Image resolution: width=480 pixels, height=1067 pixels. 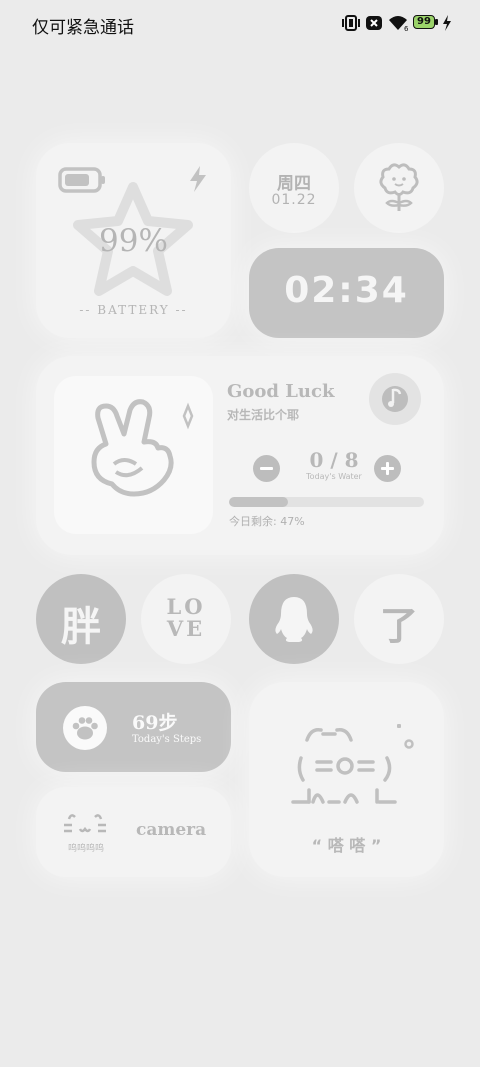 I want to click on le-text: 了, so click(x=398, y=625).